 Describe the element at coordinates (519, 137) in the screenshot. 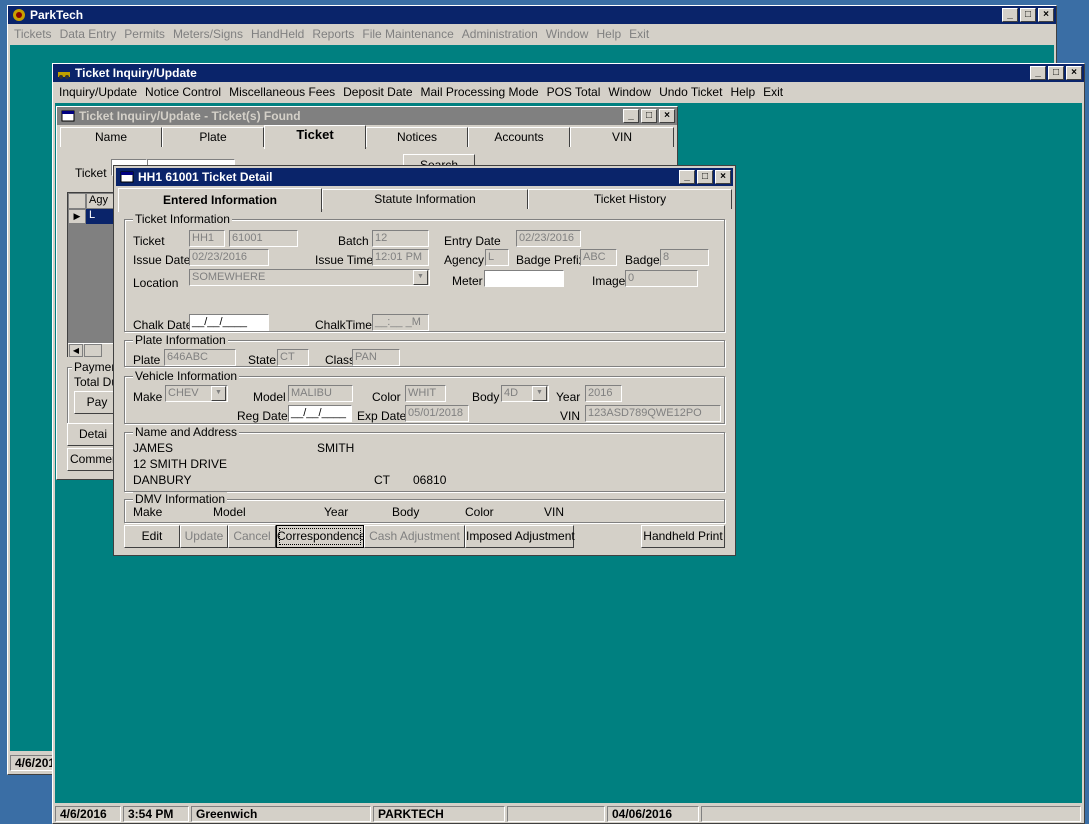

I see `tab-accounts: Accounts` at that location.